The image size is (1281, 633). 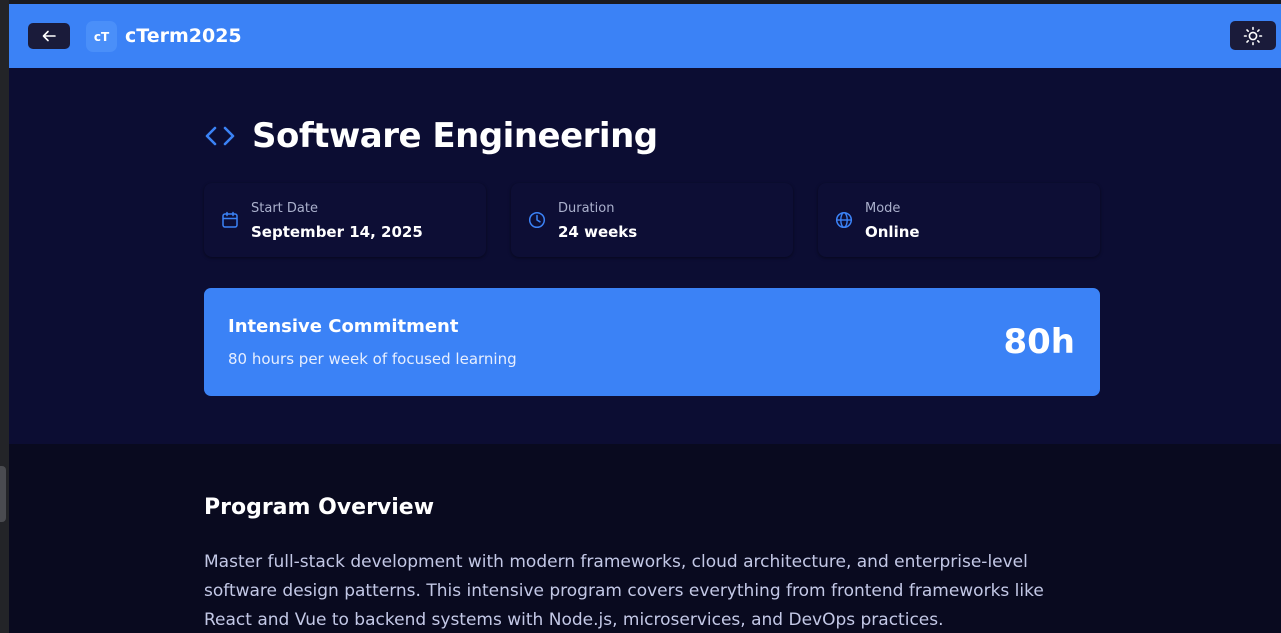 I want to click on commitment-subtitle: 80 hours per week of focused learning, so click(x=372, y=359).